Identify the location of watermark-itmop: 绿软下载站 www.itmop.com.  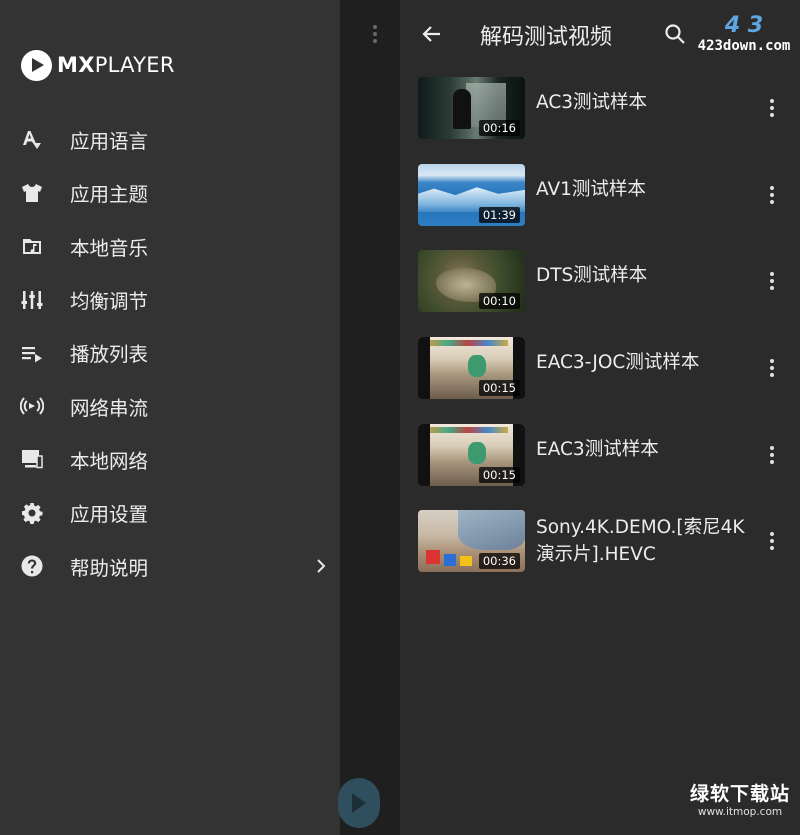
(740, 801).